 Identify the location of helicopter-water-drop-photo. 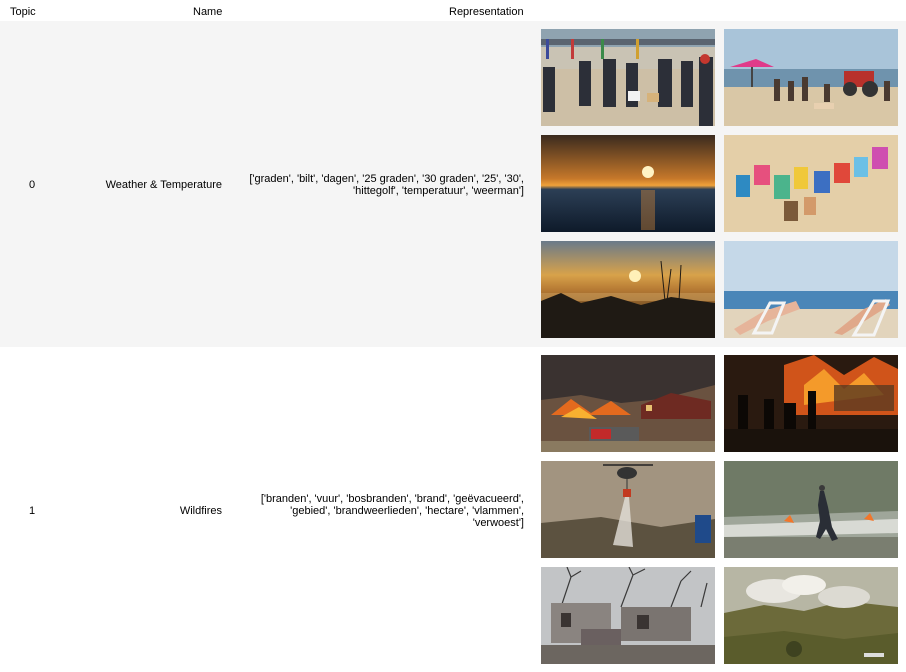
(628, 509).